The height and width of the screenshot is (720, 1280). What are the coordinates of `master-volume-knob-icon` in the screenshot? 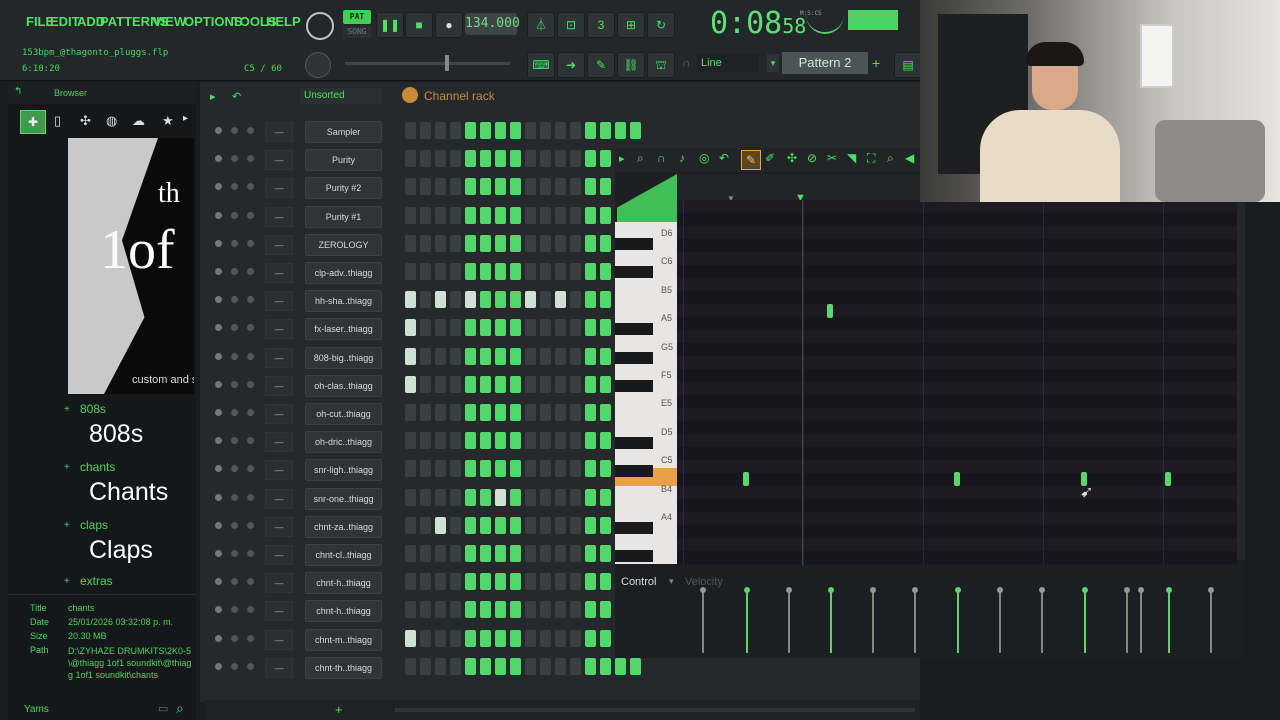 It's located at (320, 26).